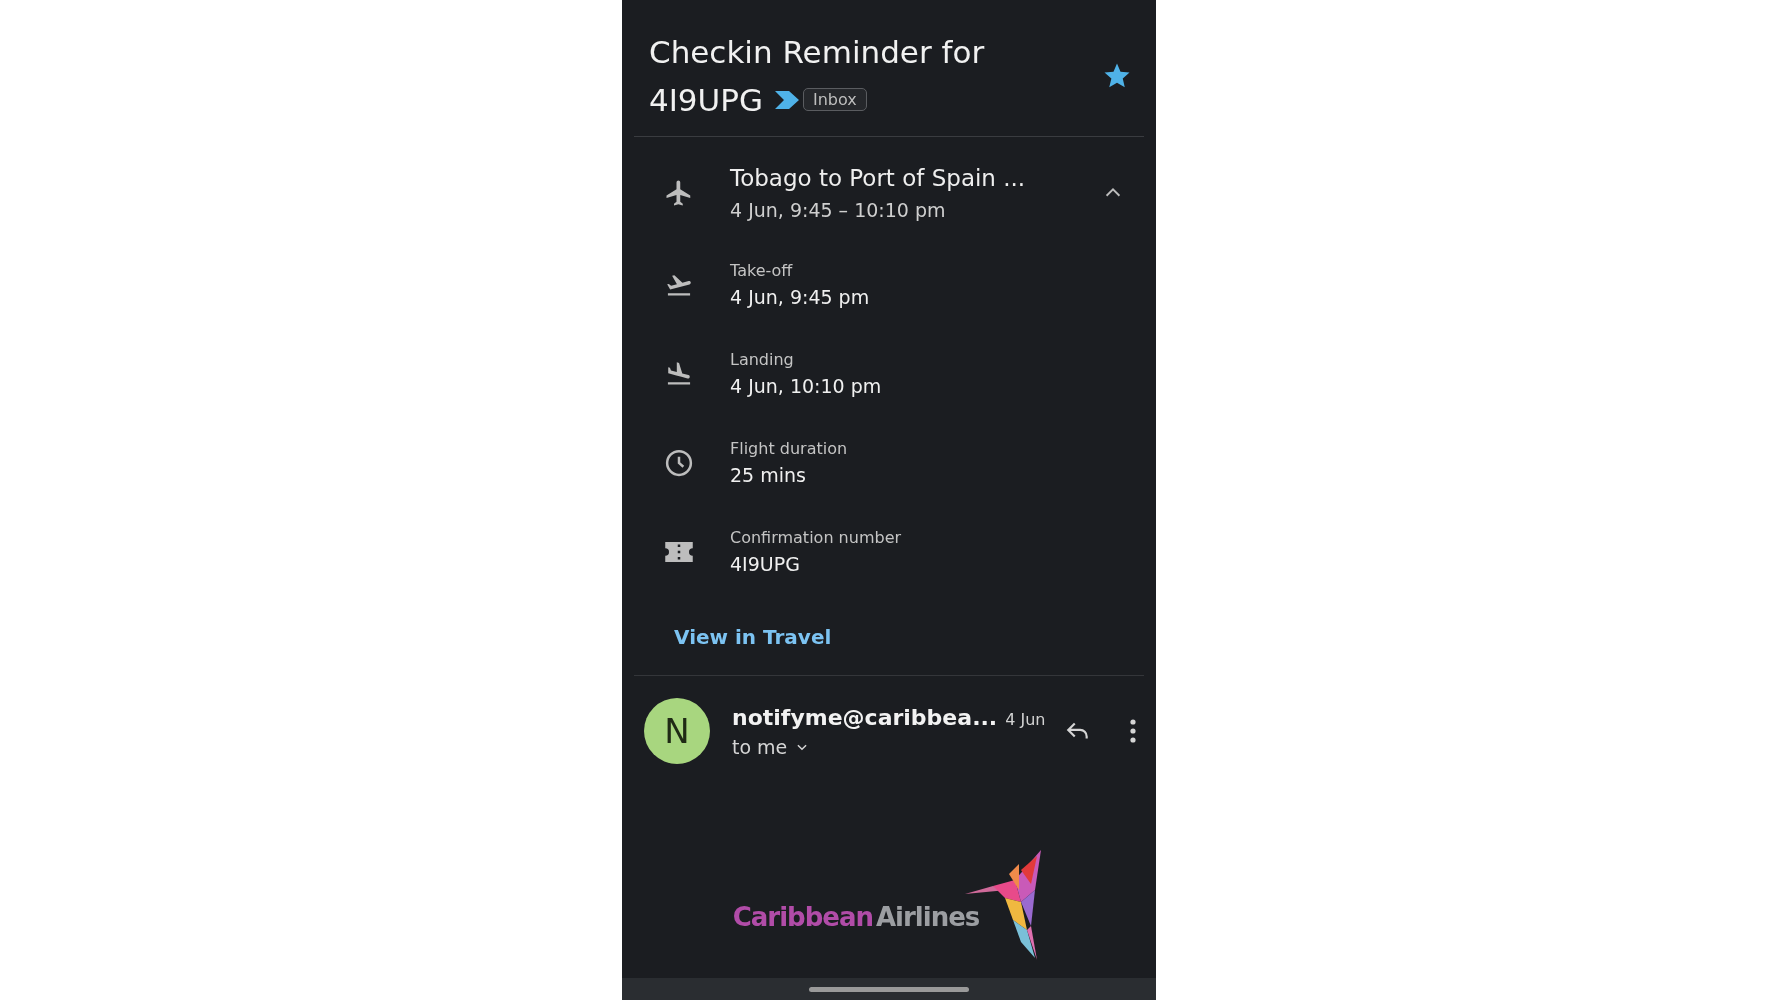 Image resolution: width=1778 pixels, height=1000 pixels. What do you see at coordinates (762, 270) in the screenshot?
I see `detail-label: Take-off` at bounding box center [762, 270].